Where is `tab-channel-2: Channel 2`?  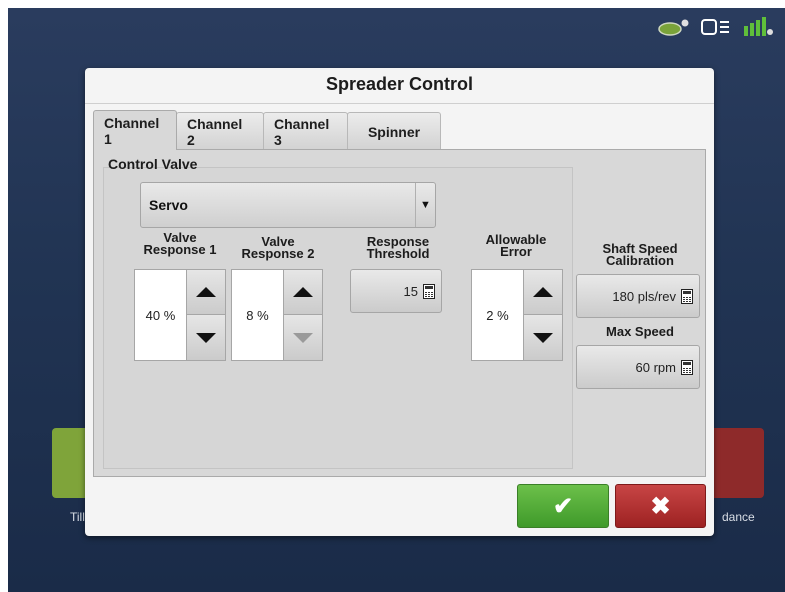 tab-channel-2: Channel 2 is located at coordinates (220, 131).